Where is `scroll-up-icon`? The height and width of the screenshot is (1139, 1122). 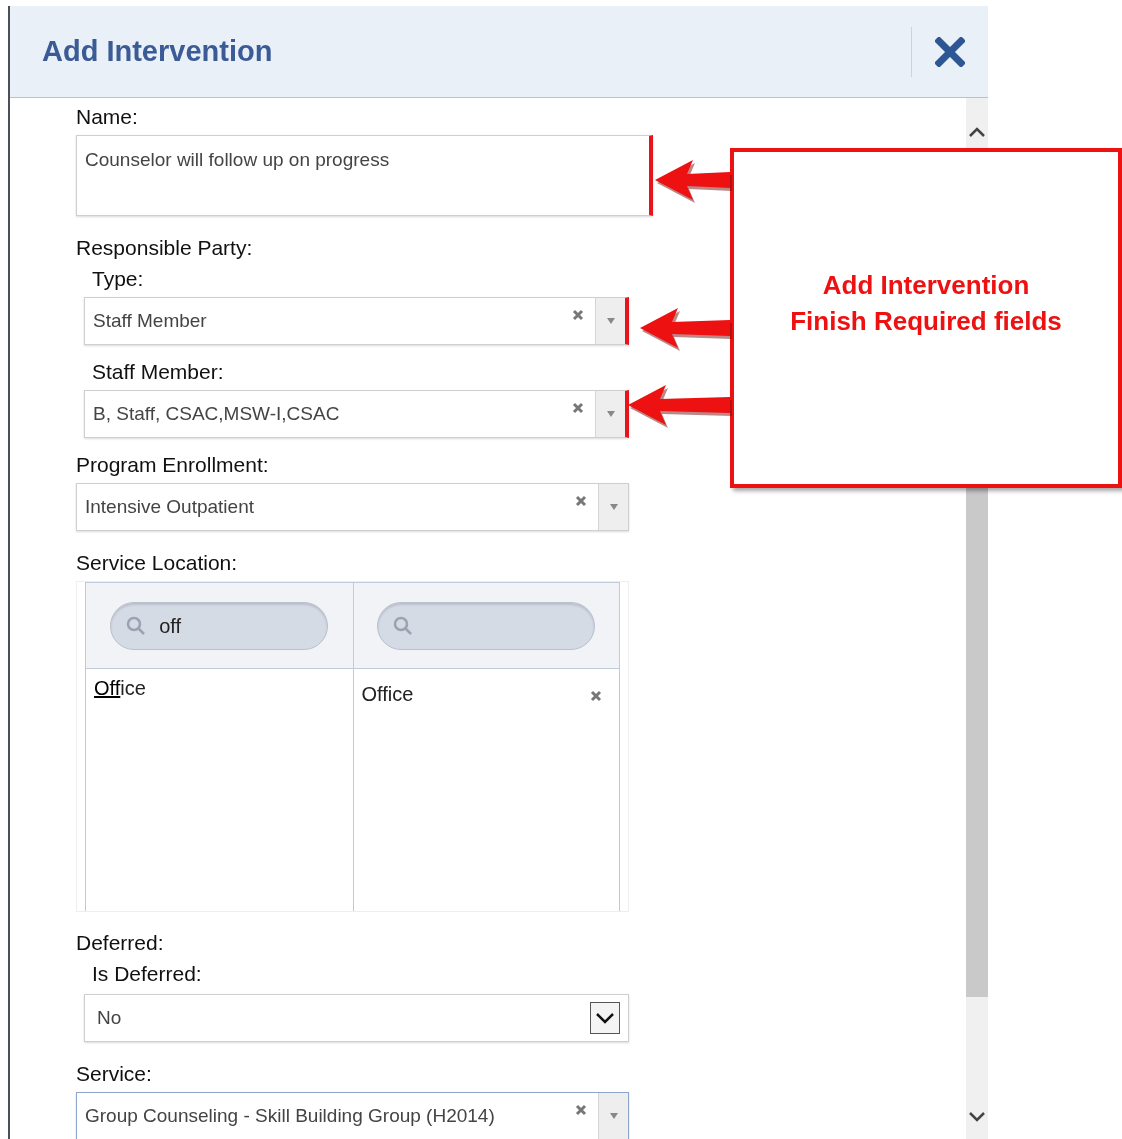 scroll-up-icon is located at coordinates (977, 132).